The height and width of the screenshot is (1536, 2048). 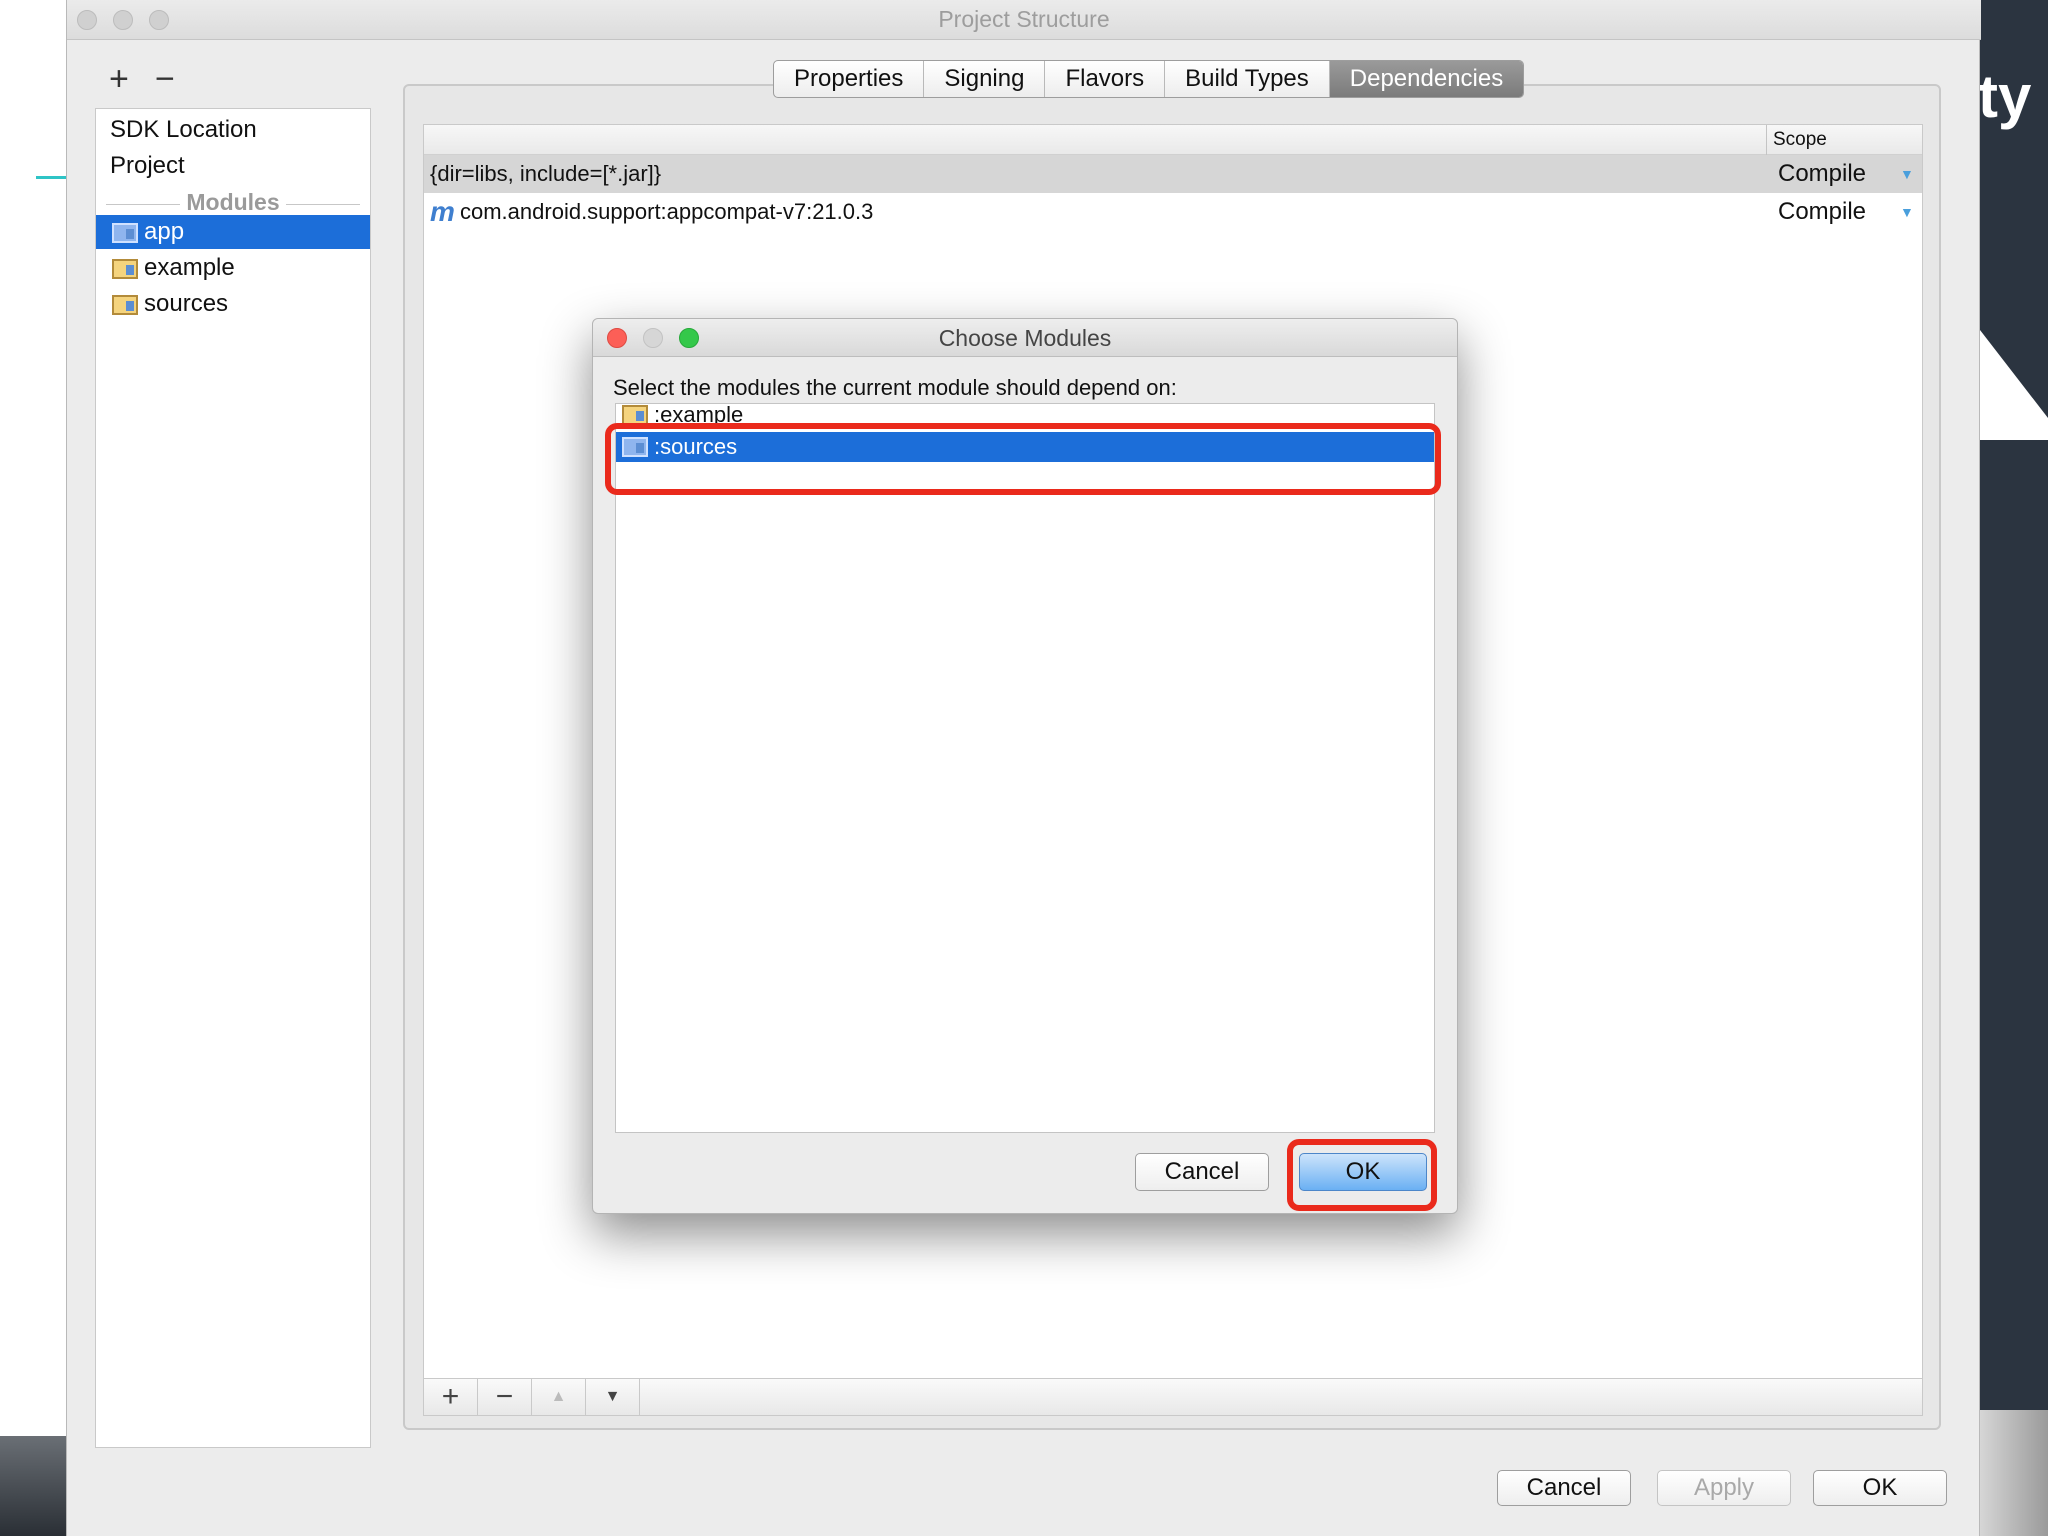 What do you see at coordinates (442, 211) in the screenshot?
I see `maven-library-icon: m` at bounding box center [442, 211].